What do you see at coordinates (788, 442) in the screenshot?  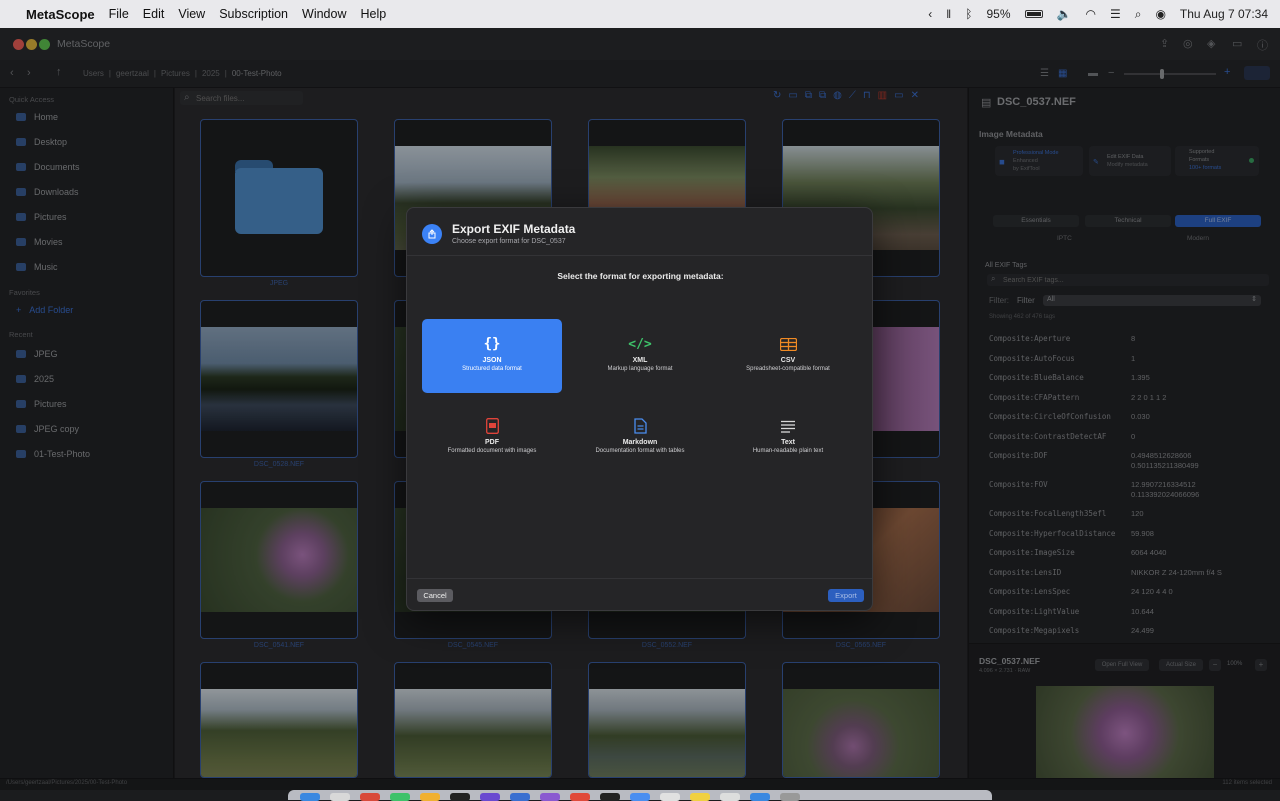 I see `format-name: Text` at bounding box center [788, 442].